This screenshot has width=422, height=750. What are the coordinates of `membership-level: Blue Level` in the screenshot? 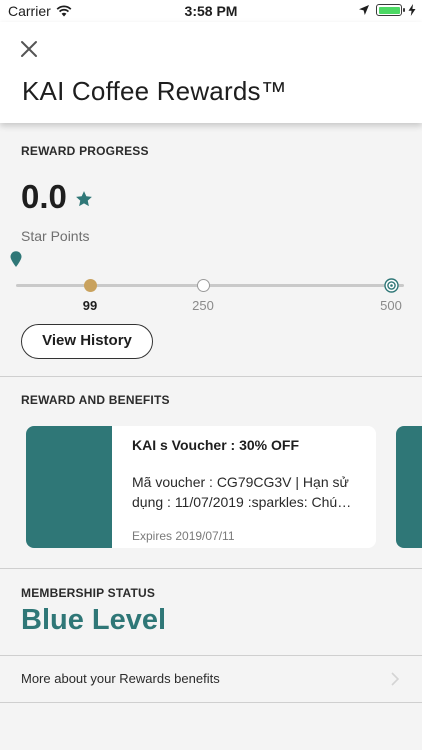 It's located at (94, 620).